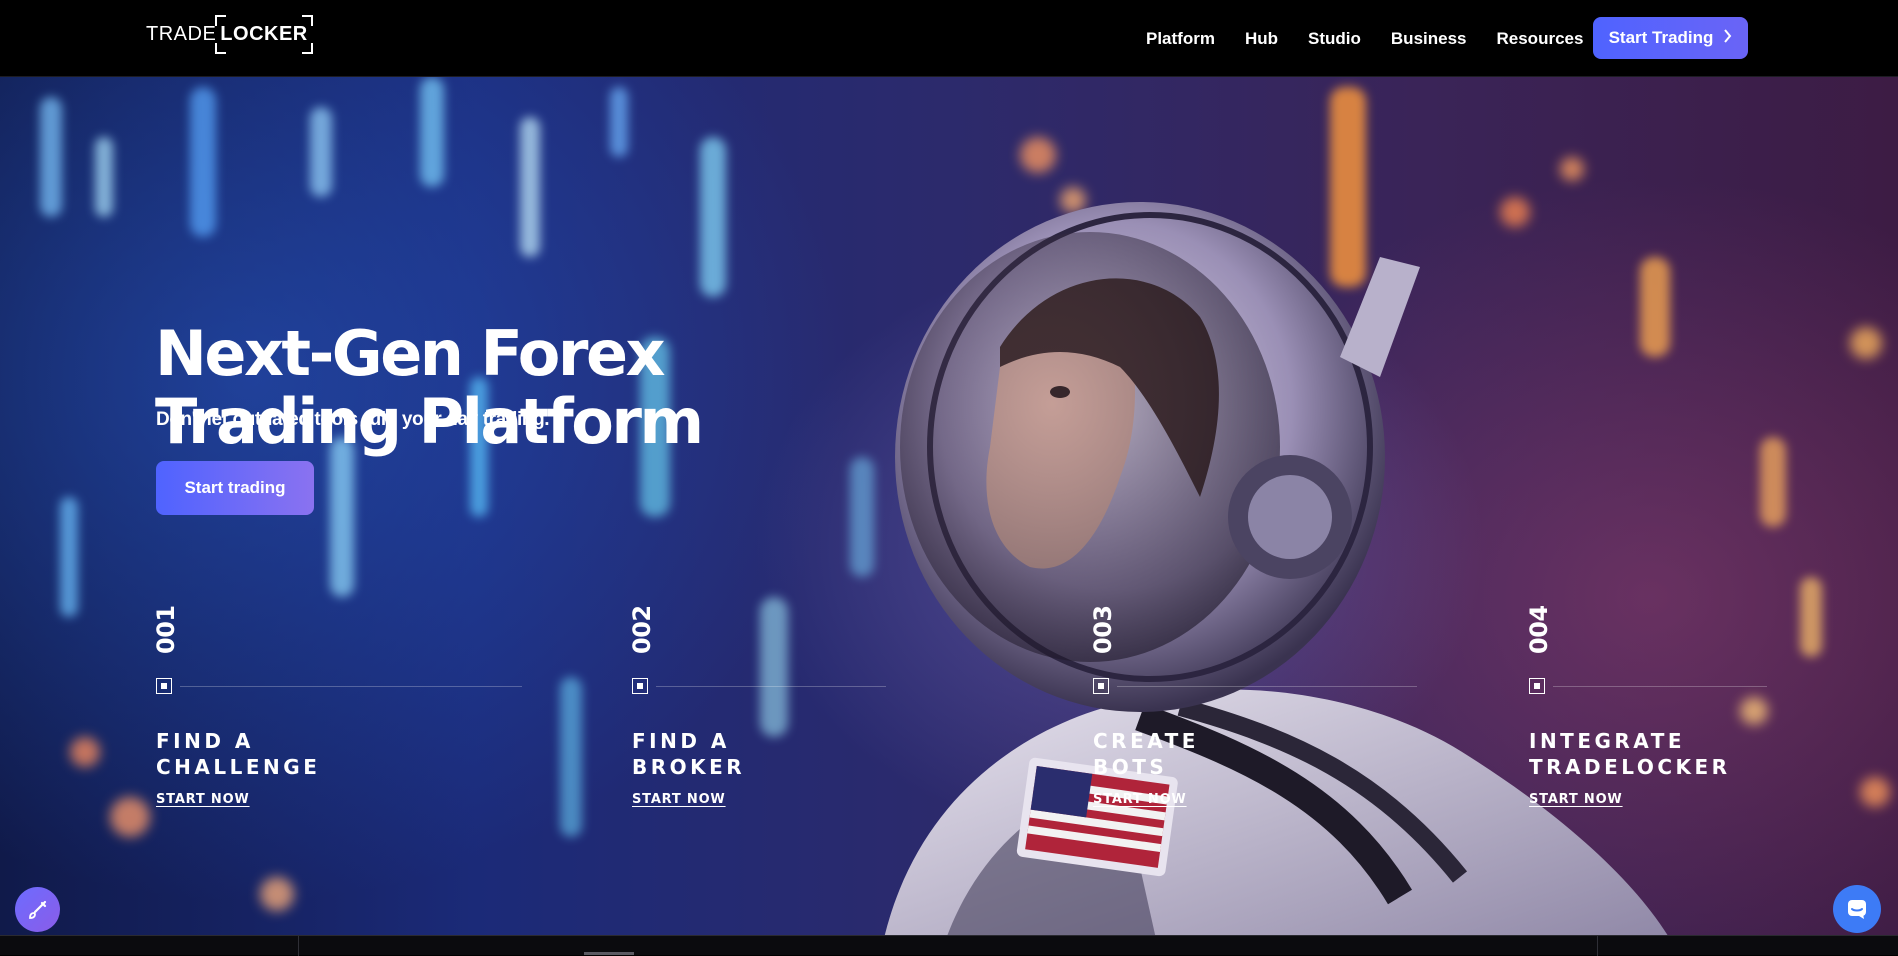 This screenshot has width=1898, height=956. What do you see at coordinates (238, 754) in the screenshot?
I see `step-title: FIND A CHALLENGE` at bounding box center [238, 754].